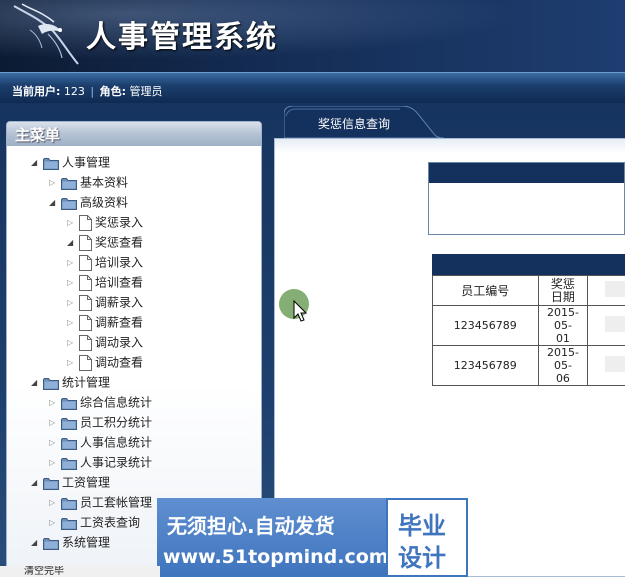 Image resolution: width=625 pixels, height=577 pixels. Describe the element at coordinates (116, 402) in the screenshot. I see `menu-item-label: 综合信息统计` at that location.